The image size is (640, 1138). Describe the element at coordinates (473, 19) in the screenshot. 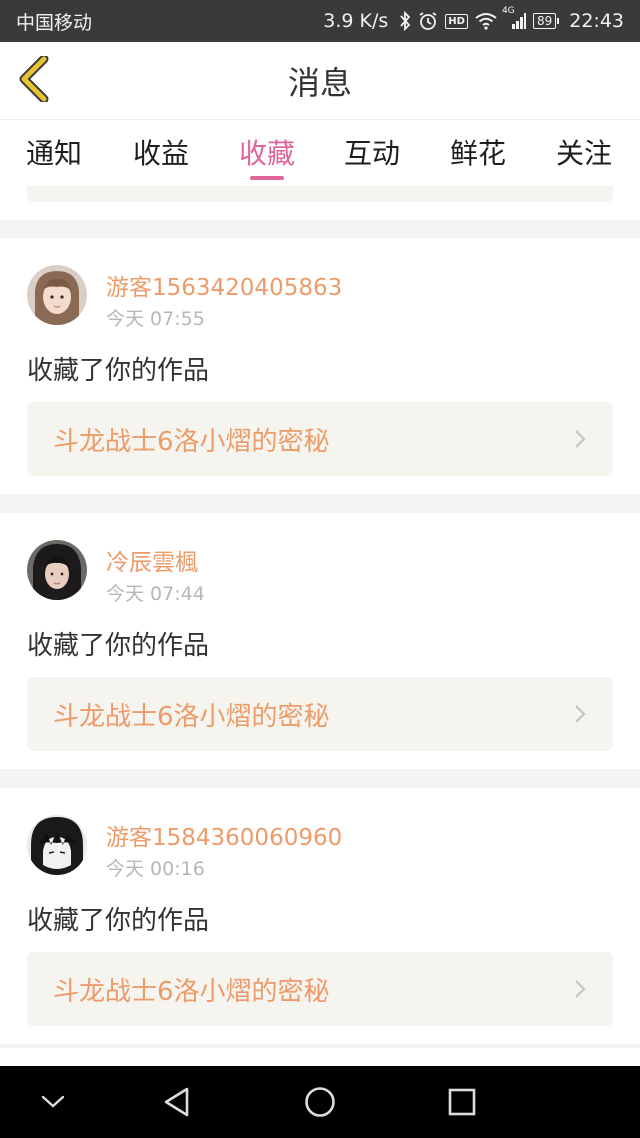

I see `status-bar-right: 3.9 K/s HD 4G 89 22:43` at that location.